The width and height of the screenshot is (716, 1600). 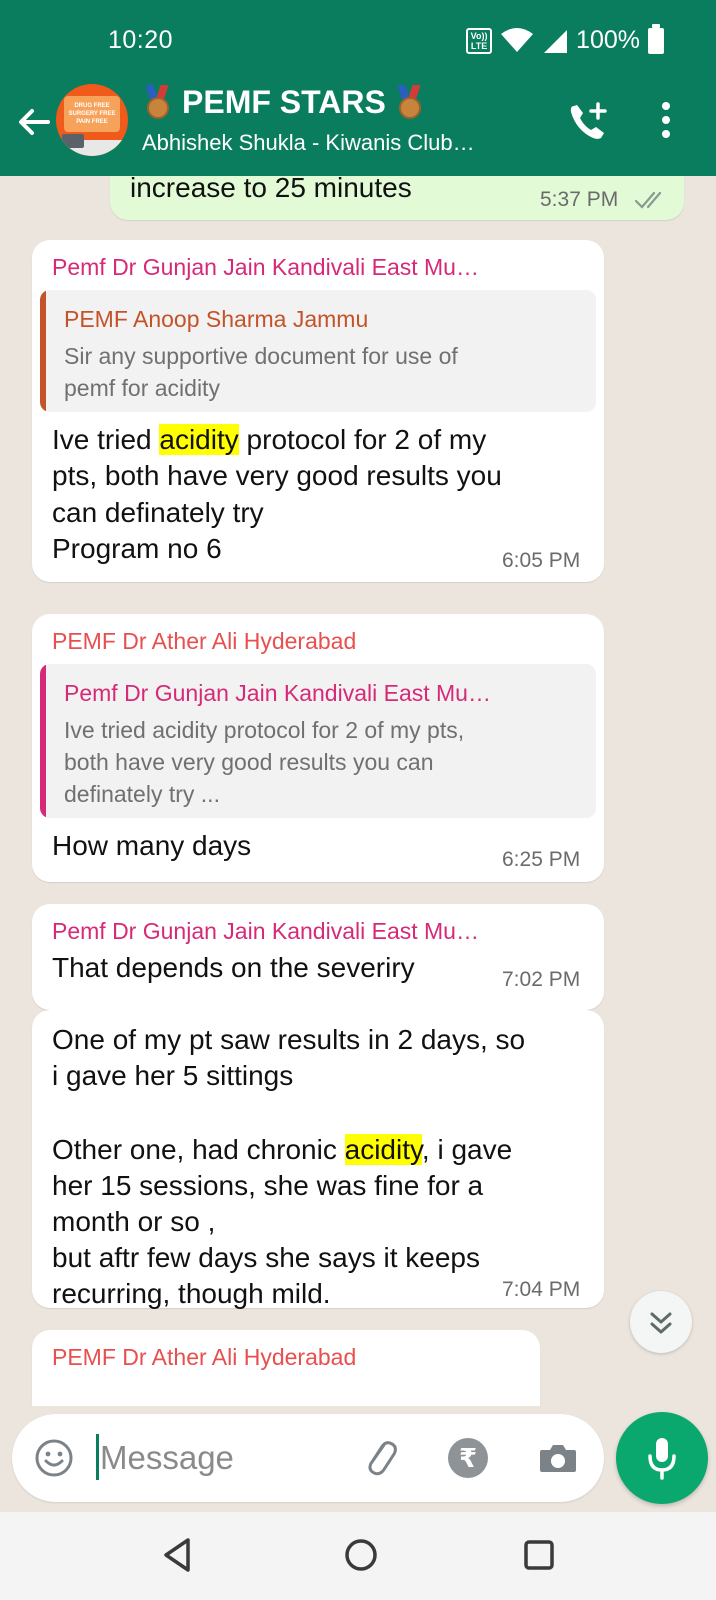 What do you see at coordinates (225, 1458) in the screenshot?
I see `message-input` at bounding box center [225, 1458].